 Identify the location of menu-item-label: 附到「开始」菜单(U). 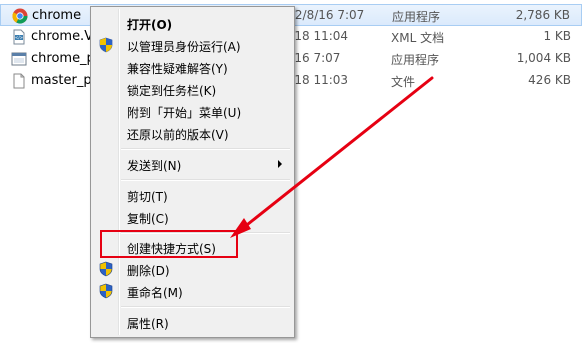
(184, 113).